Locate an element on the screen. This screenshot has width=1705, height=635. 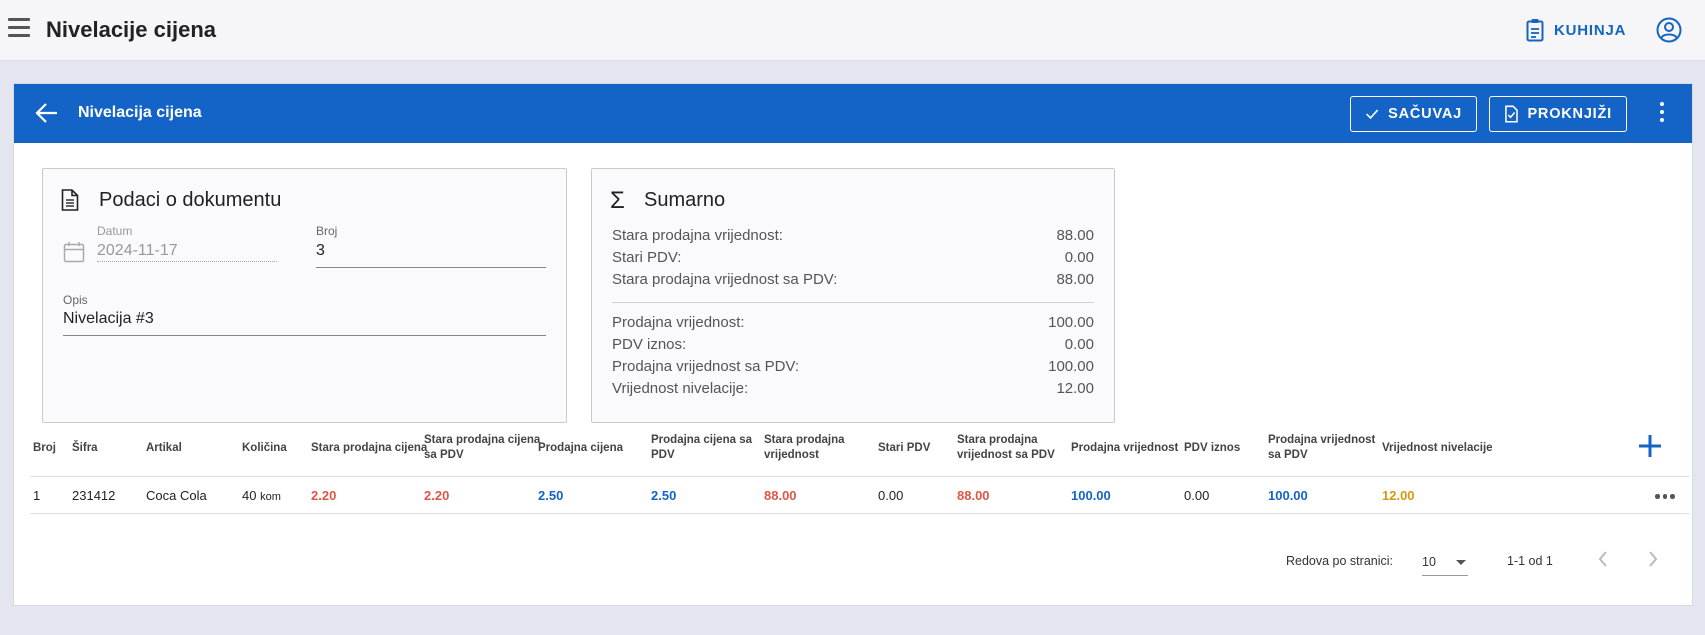
account-circle-icon is located at coordinates (1669, 30).